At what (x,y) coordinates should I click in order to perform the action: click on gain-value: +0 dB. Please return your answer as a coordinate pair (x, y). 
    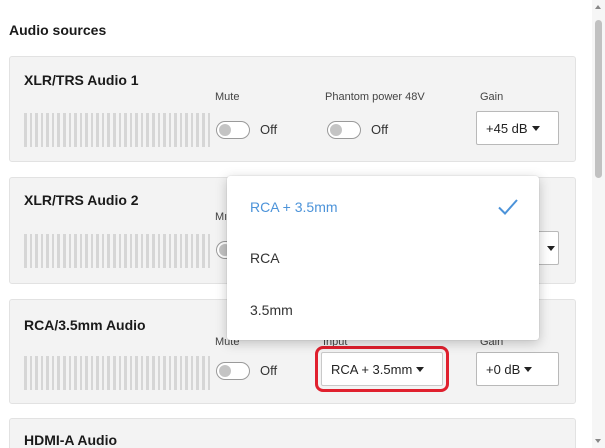
    Looking at the image, I should click on (503, 369).